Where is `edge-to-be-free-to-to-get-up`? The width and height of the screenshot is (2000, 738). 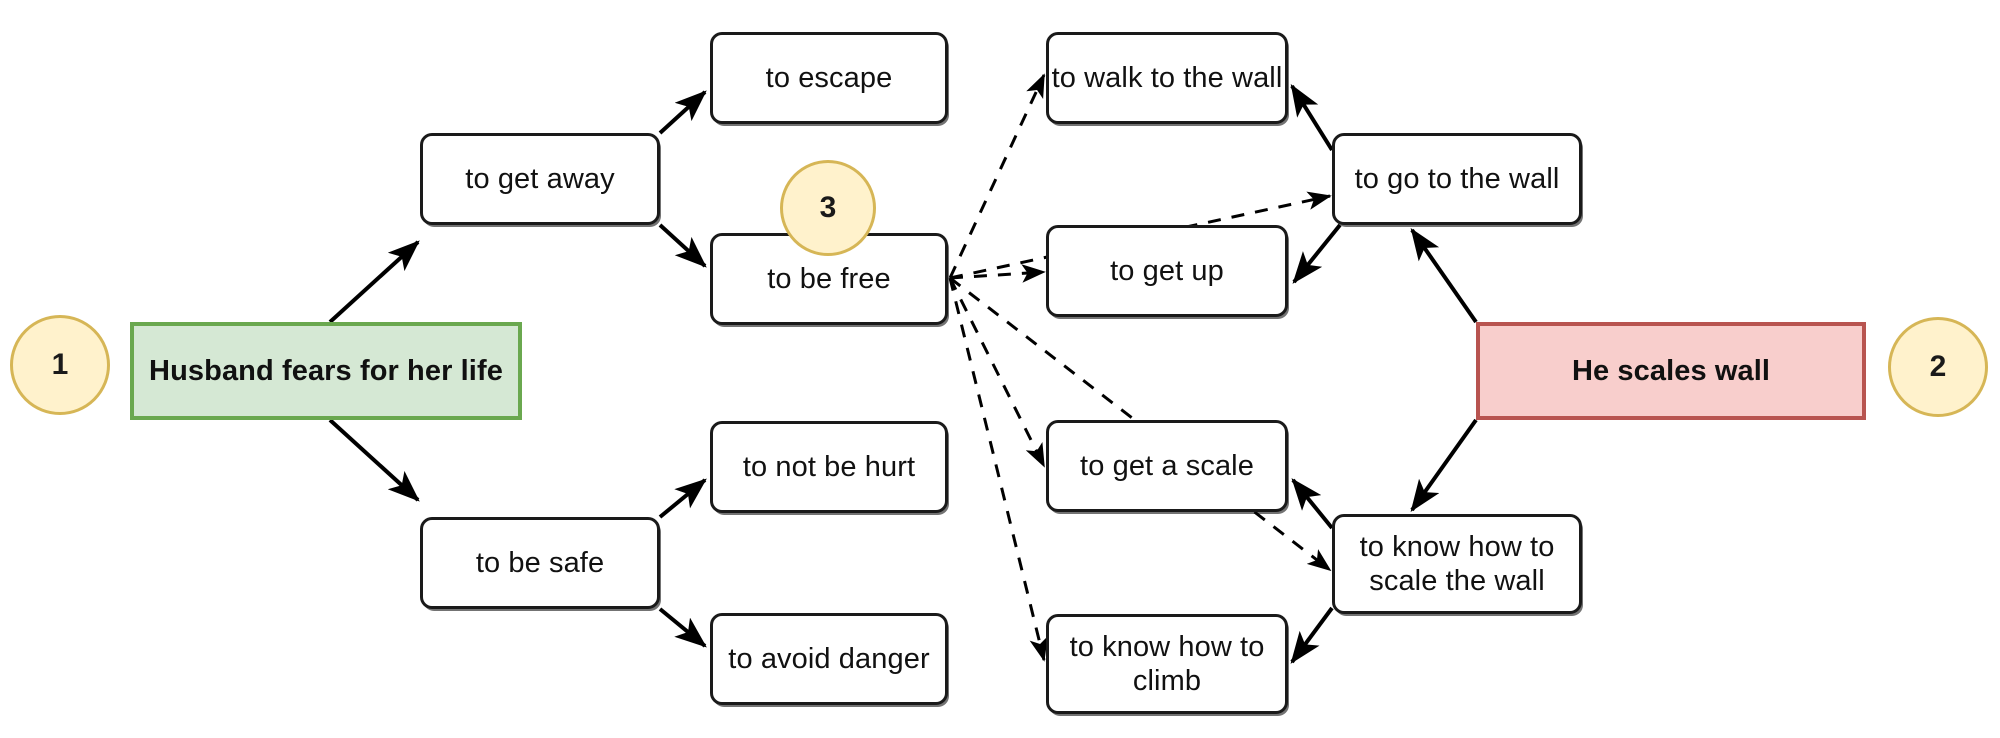 edge-to-be-free-to-to-get-up is located at coordinates (997, 273).